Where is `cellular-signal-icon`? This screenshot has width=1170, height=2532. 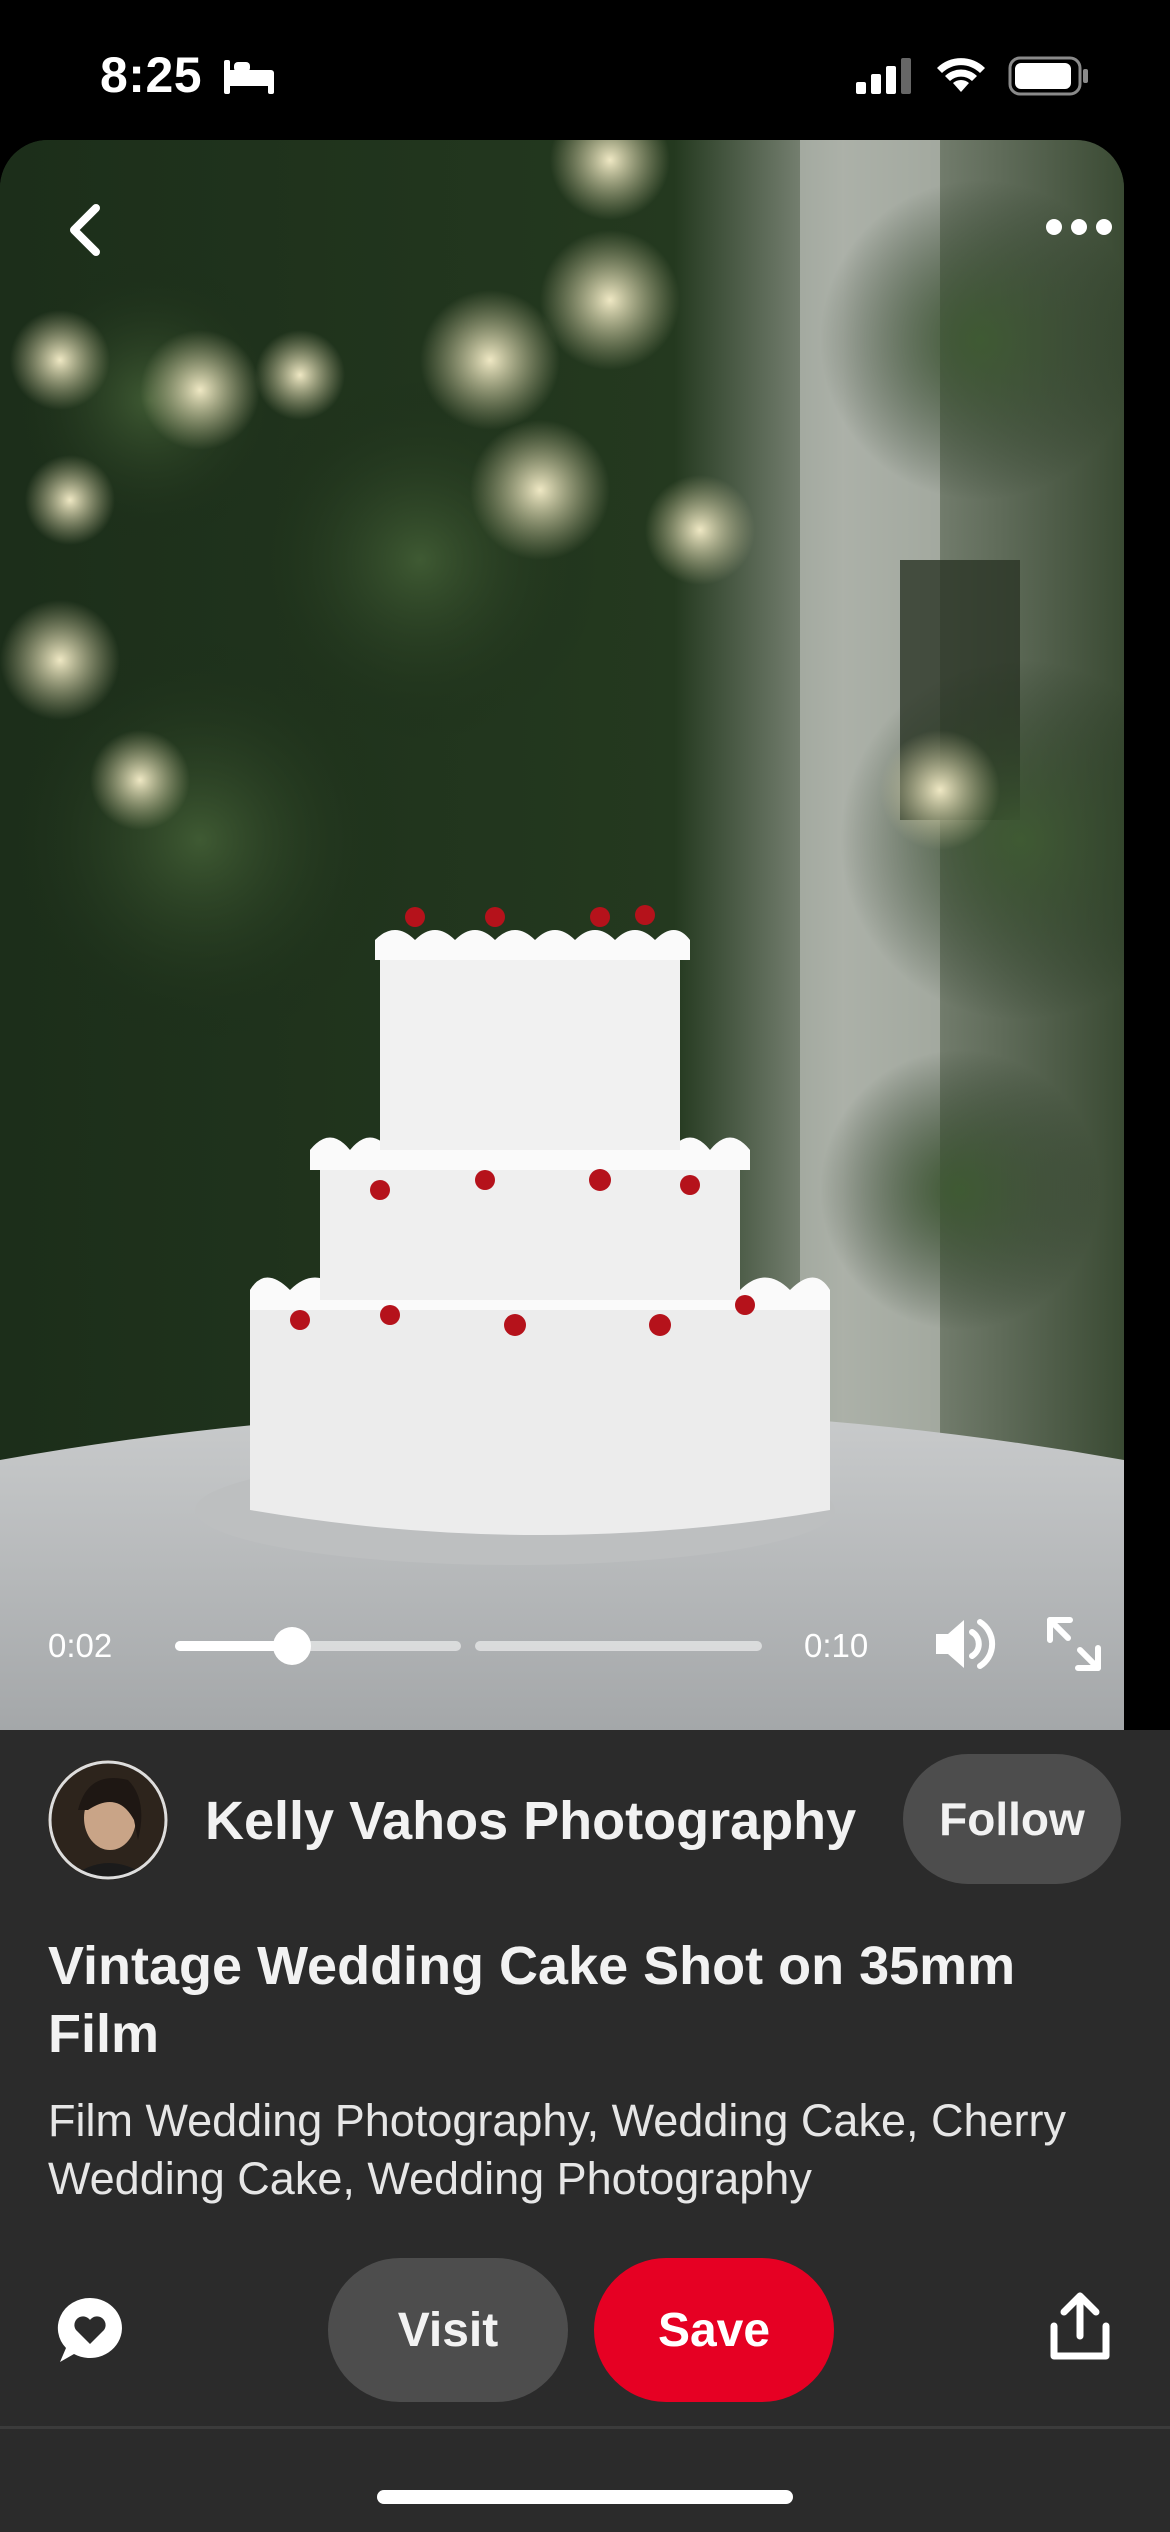 cellular-signal-icon is located at coordinates (883, 76).